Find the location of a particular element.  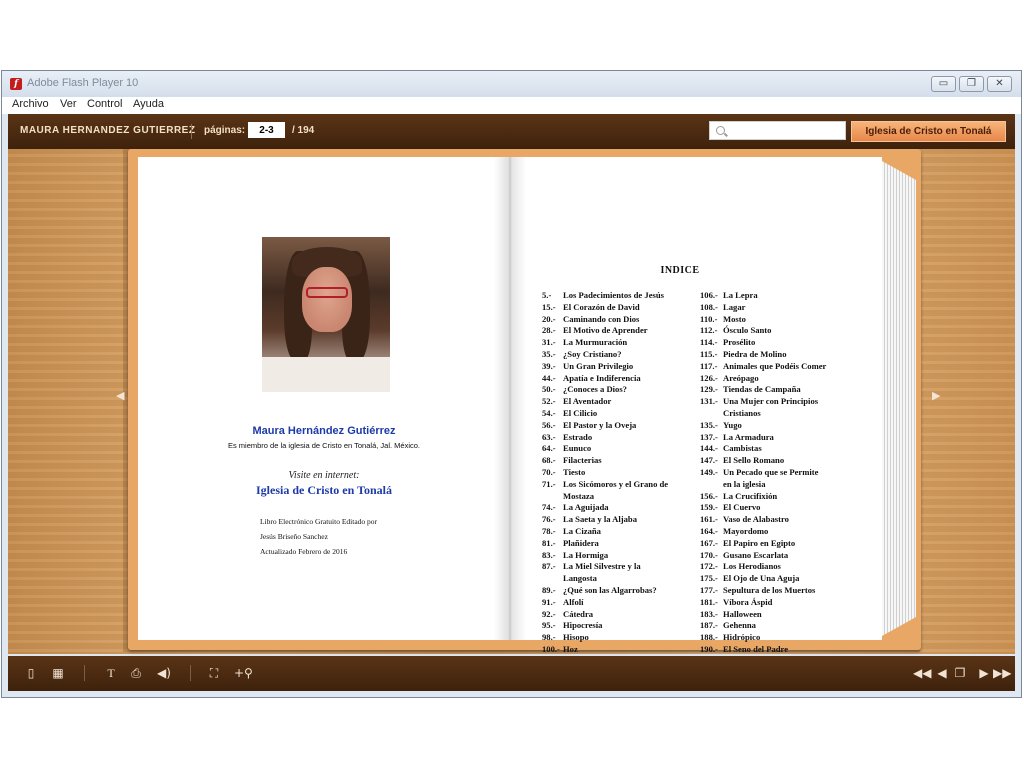

goto-page-icon: ❐ is located at coordinates (960, 673).